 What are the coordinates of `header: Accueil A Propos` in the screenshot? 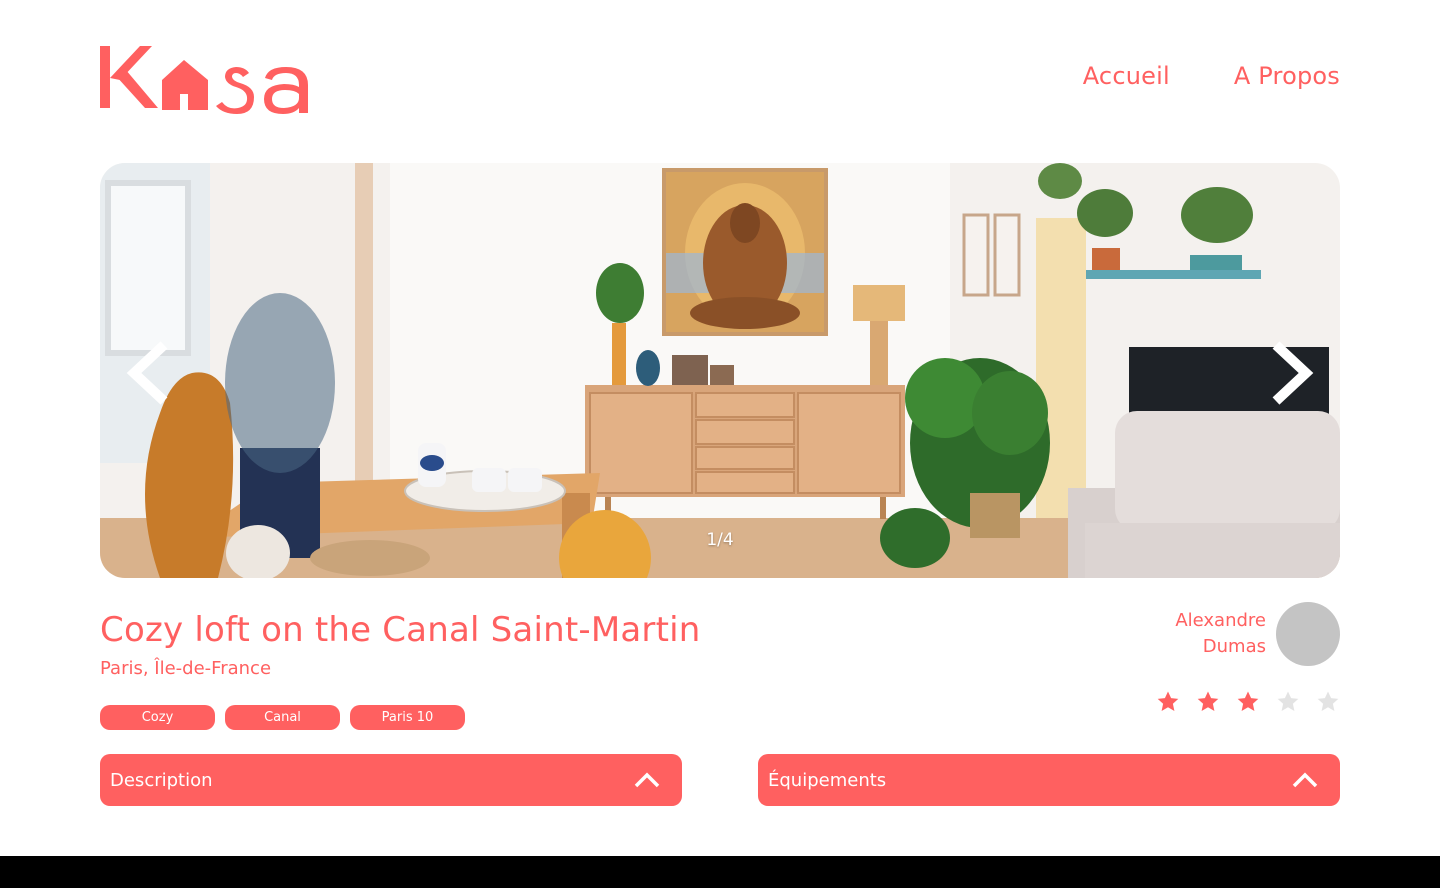 It's located at (720, 80).